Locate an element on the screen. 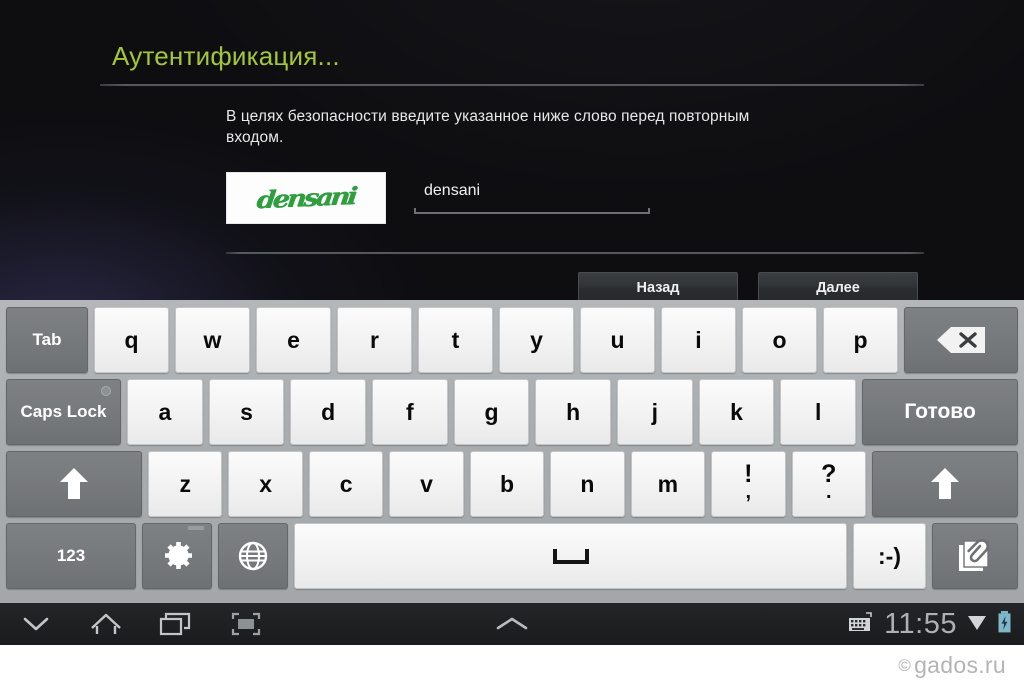  key-x-label: x is located at coordinates (266, 483).